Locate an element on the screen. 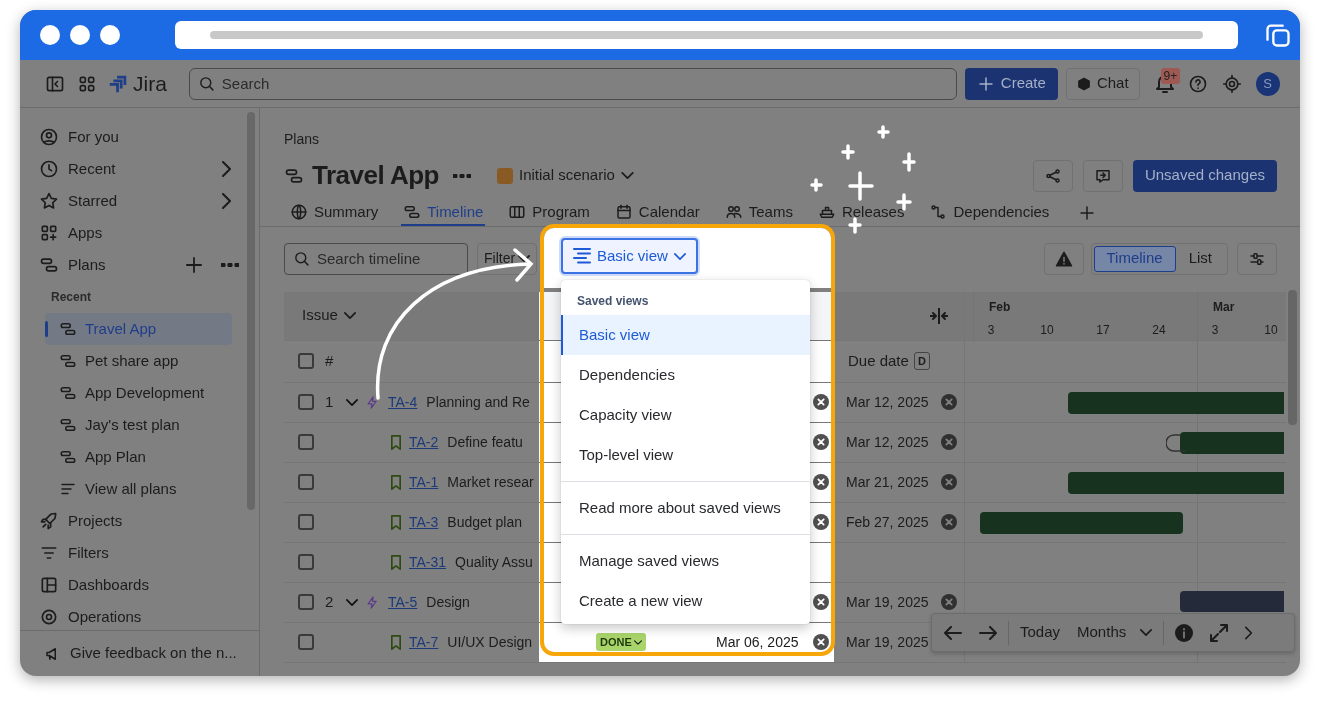  scale-dropdown: Months is located at coordinates (1115, 632).